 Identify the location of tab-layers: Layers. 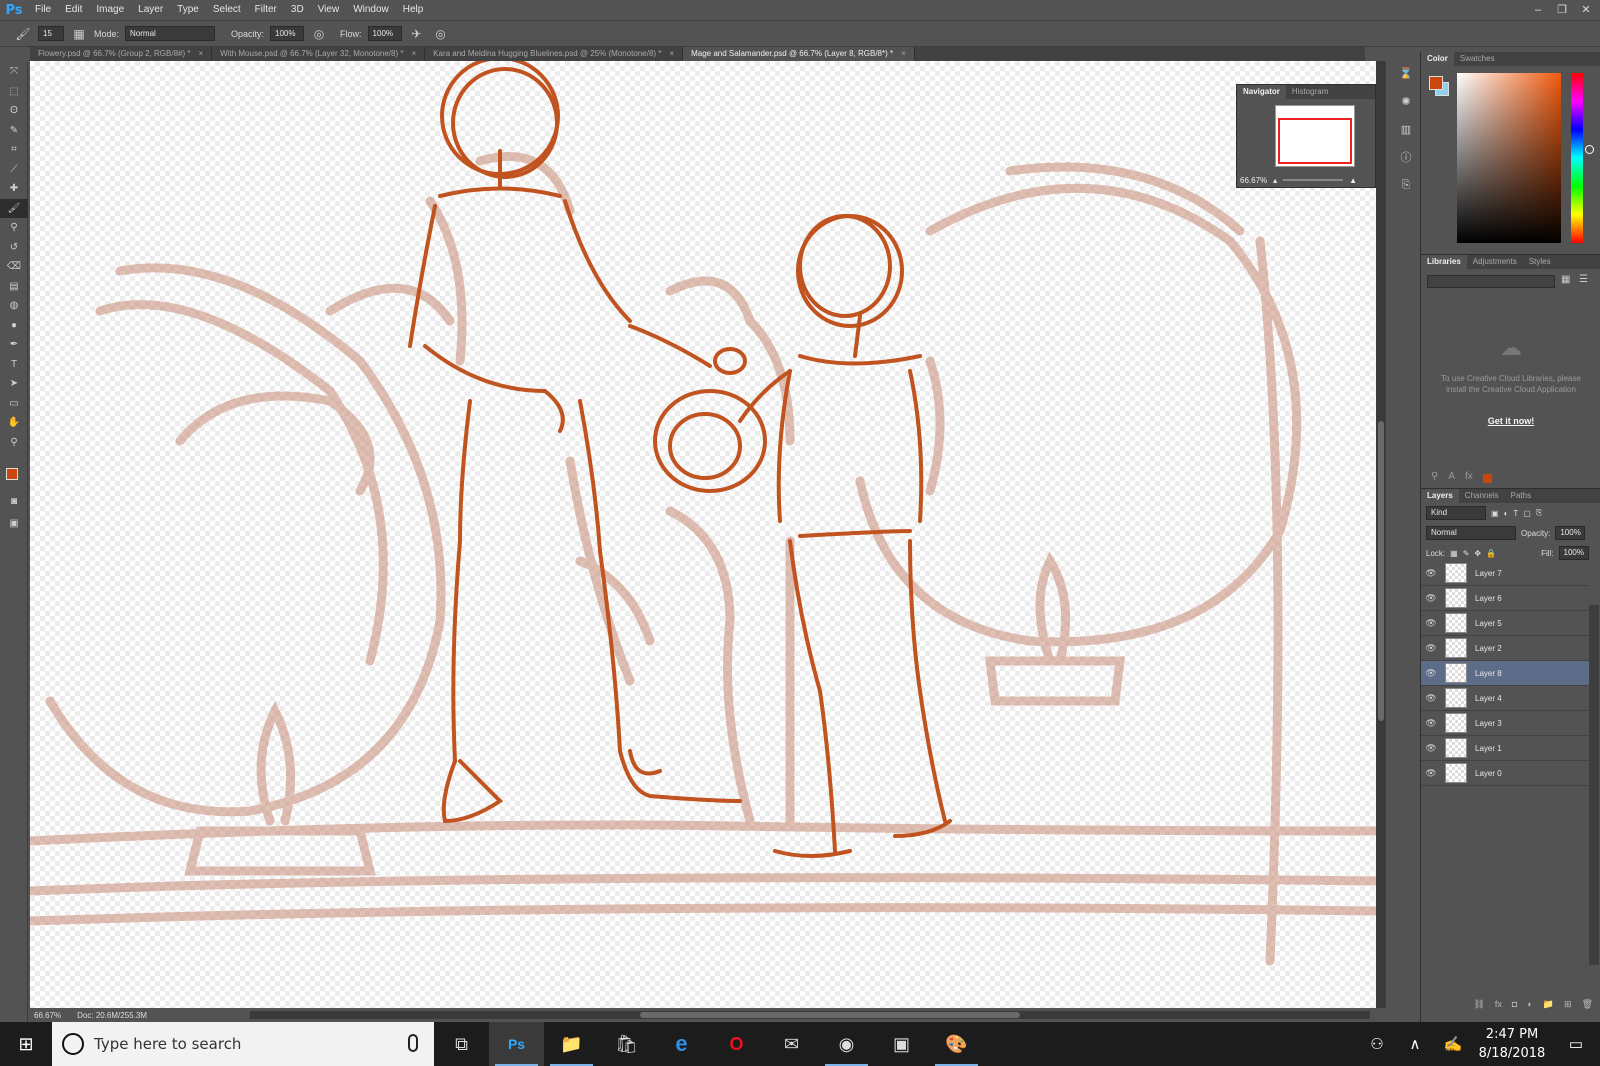
(1440, 496).